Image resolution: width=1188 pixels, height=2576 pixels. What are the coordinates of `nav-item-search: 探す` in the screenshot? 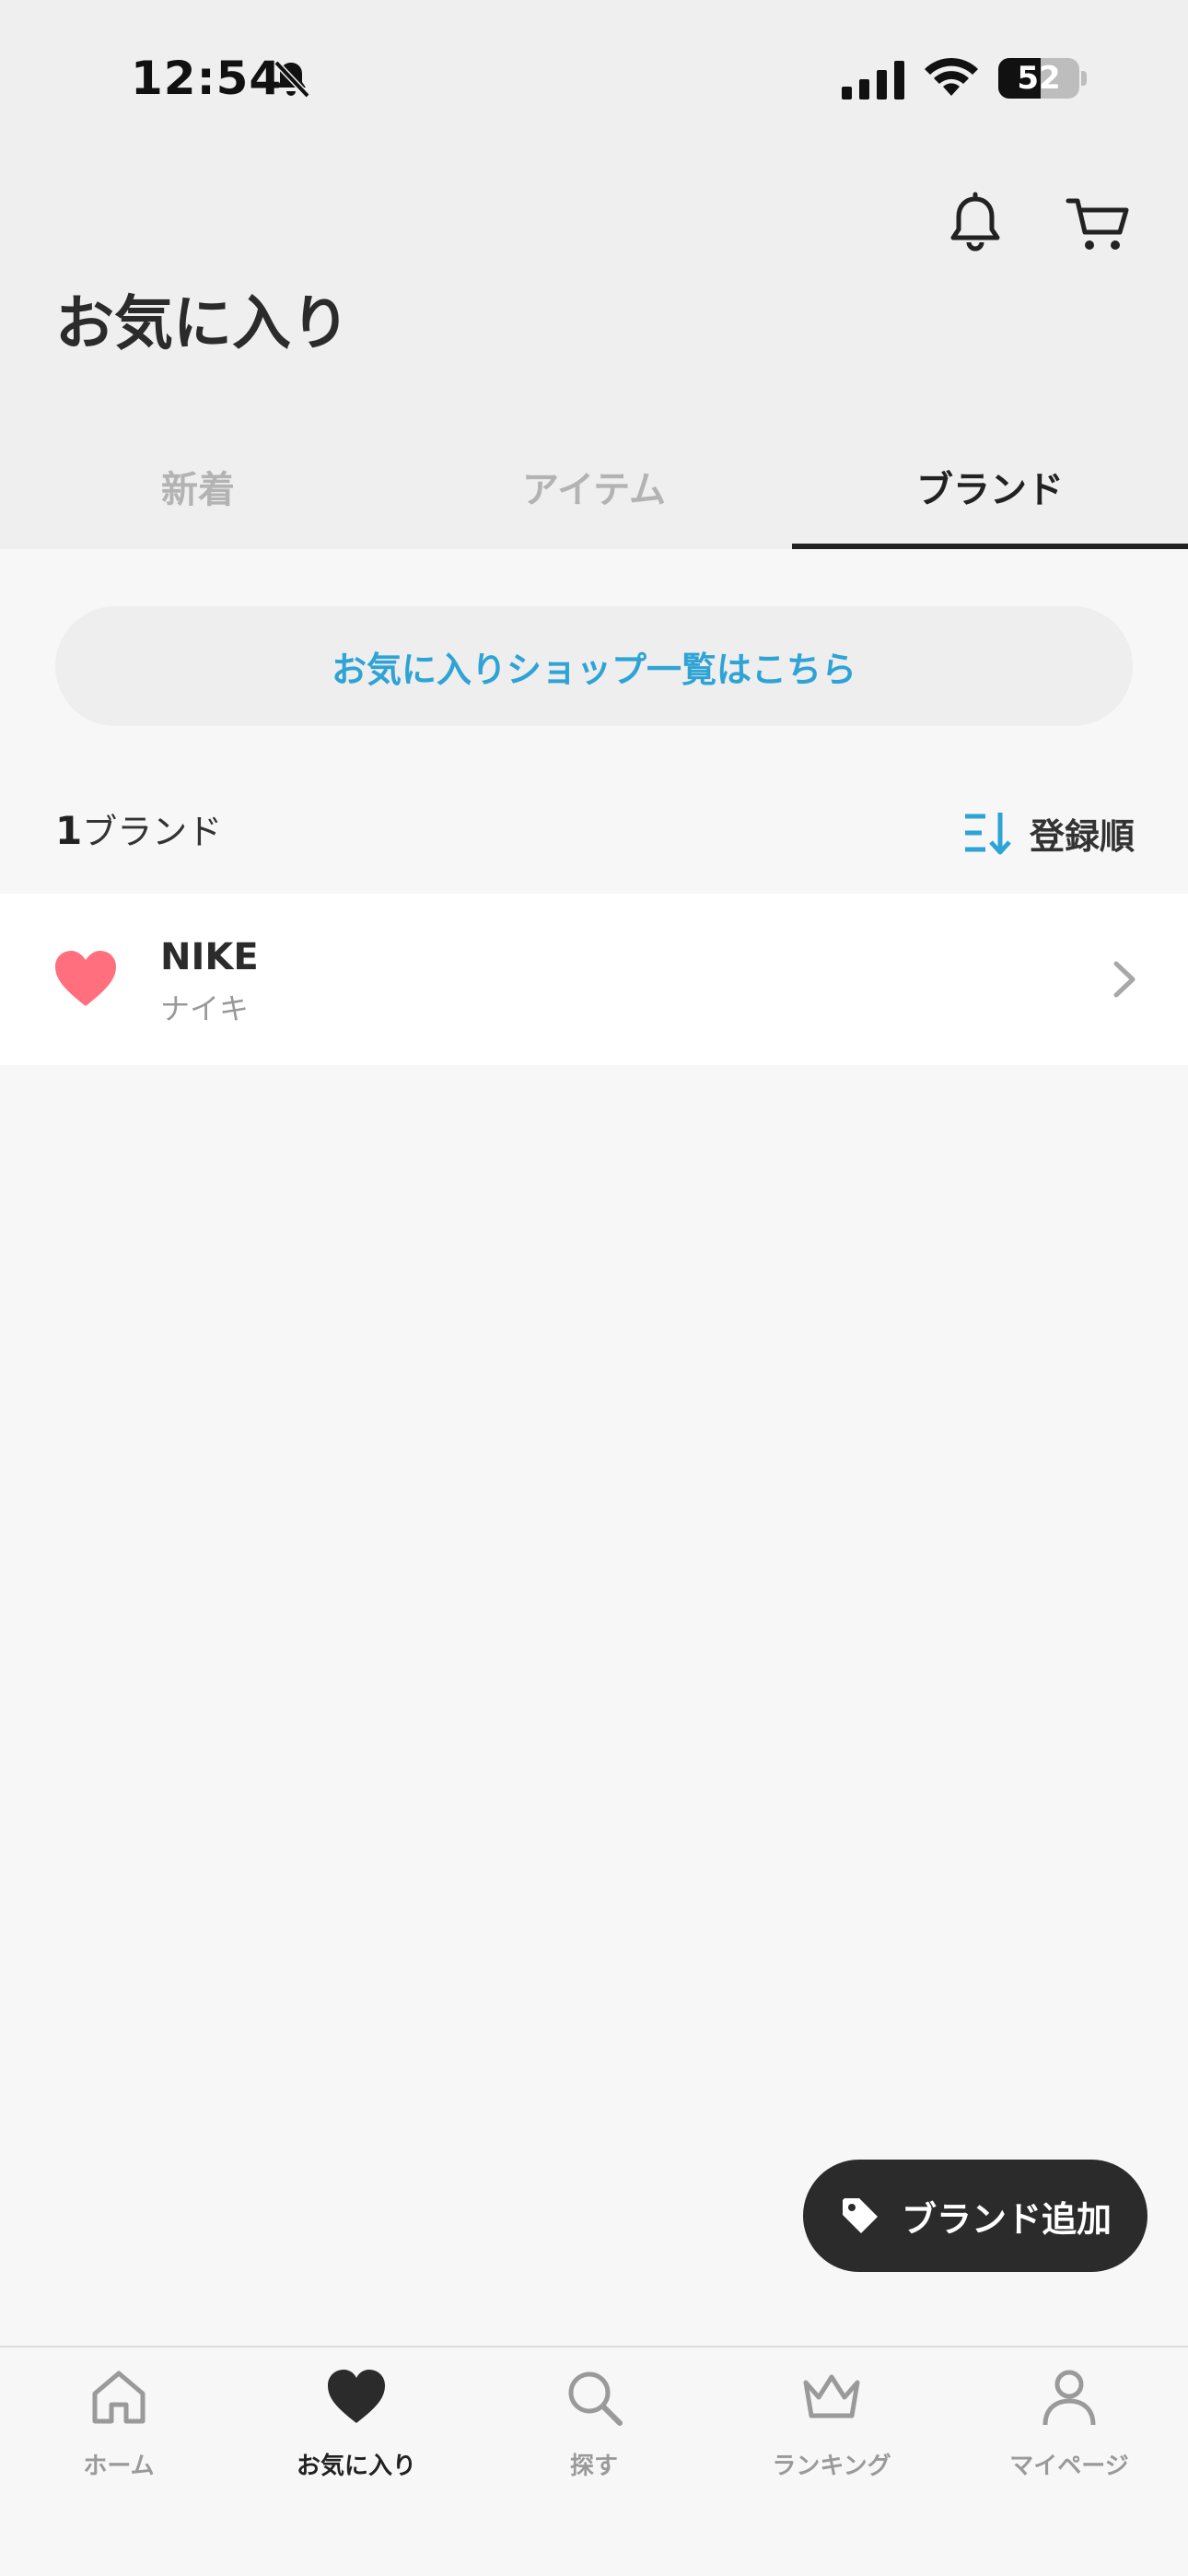 It's located at (594, 2462).